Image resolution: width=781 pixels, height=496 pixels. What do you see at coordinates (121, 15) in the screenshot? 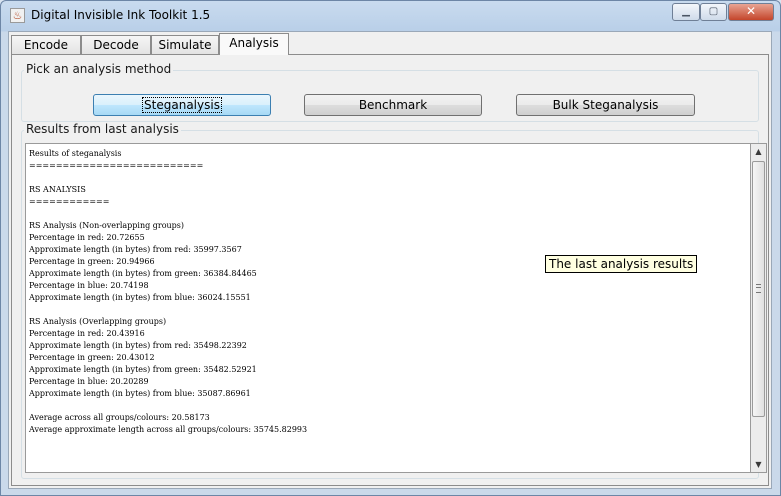
I see `window-title: Digital Invisible Ink Toolkit 1.5` at bounding box center [121, 15].